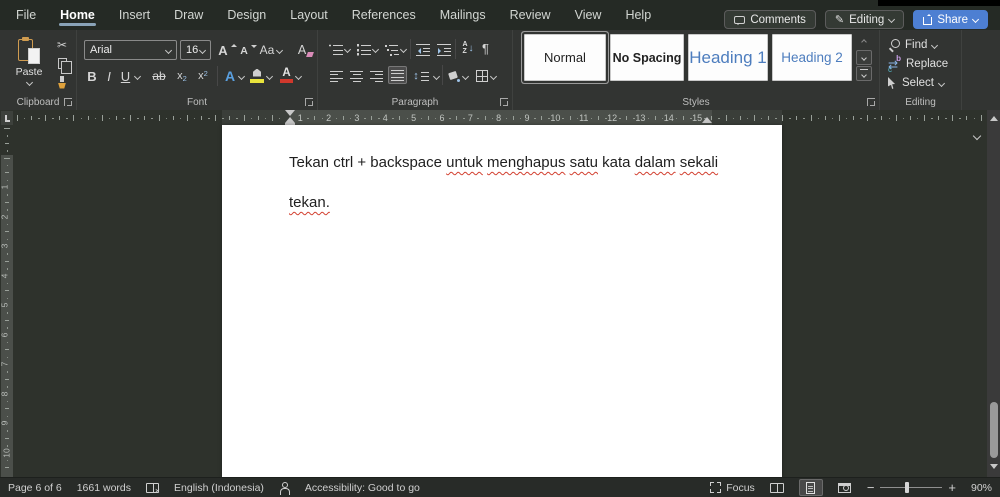  What do you see at coordinates (219, 488) in the screenshot?
I see `language-indicator: English (Indonesia)` at bounding box center [219, 488].